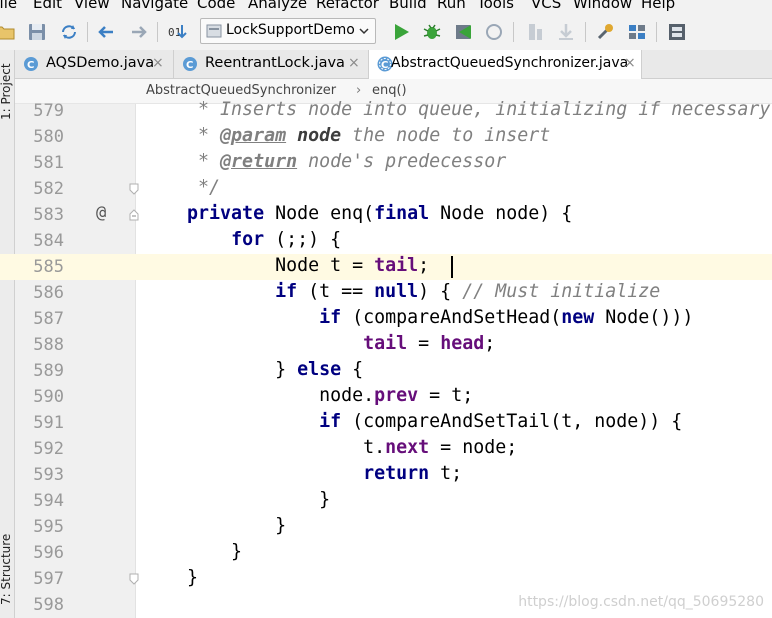 The width and height of the screenshot is (772, 618). Describe the element at coordinates (606, 32) in the screenshot. I see `settings-icon` at that location.